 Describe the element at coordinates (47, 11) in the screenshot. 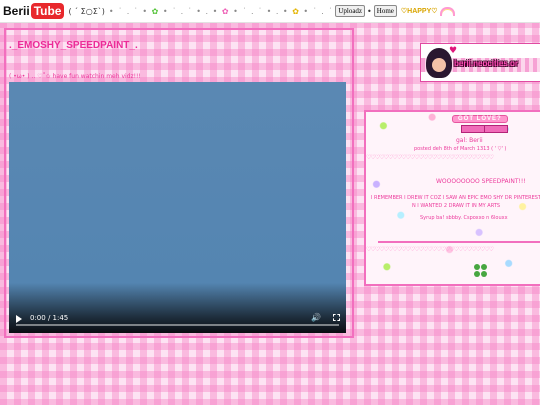

I see `logo-text-part2: Tube` at that location.